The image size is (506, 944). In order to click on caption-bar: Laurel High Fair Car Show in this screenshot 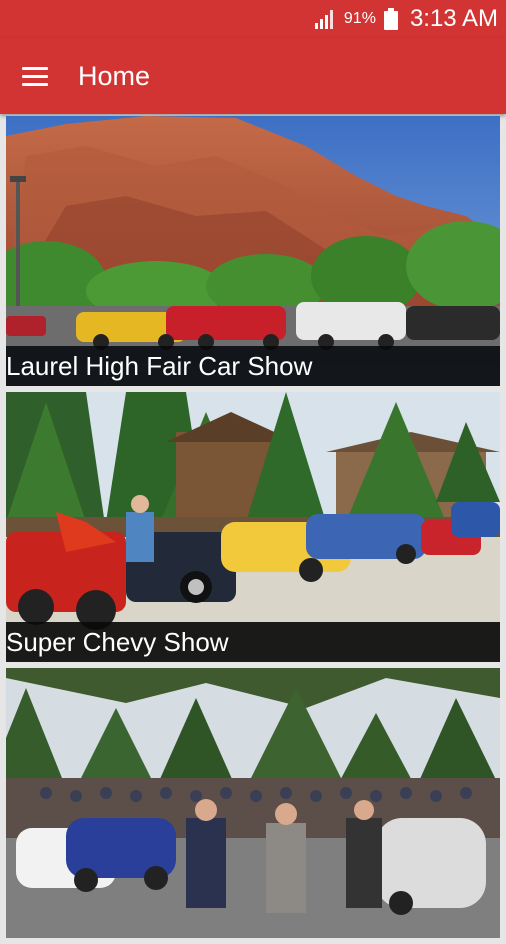, I will do `click(253, 366)`.